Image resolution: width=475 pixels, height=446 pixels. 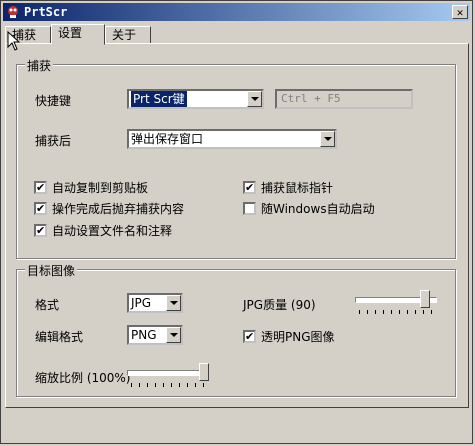 What do you see at coordinates (51, 270) in the screenshot?
I see `target-image-group-title: 目标图像` at bounding box center [51, 270].